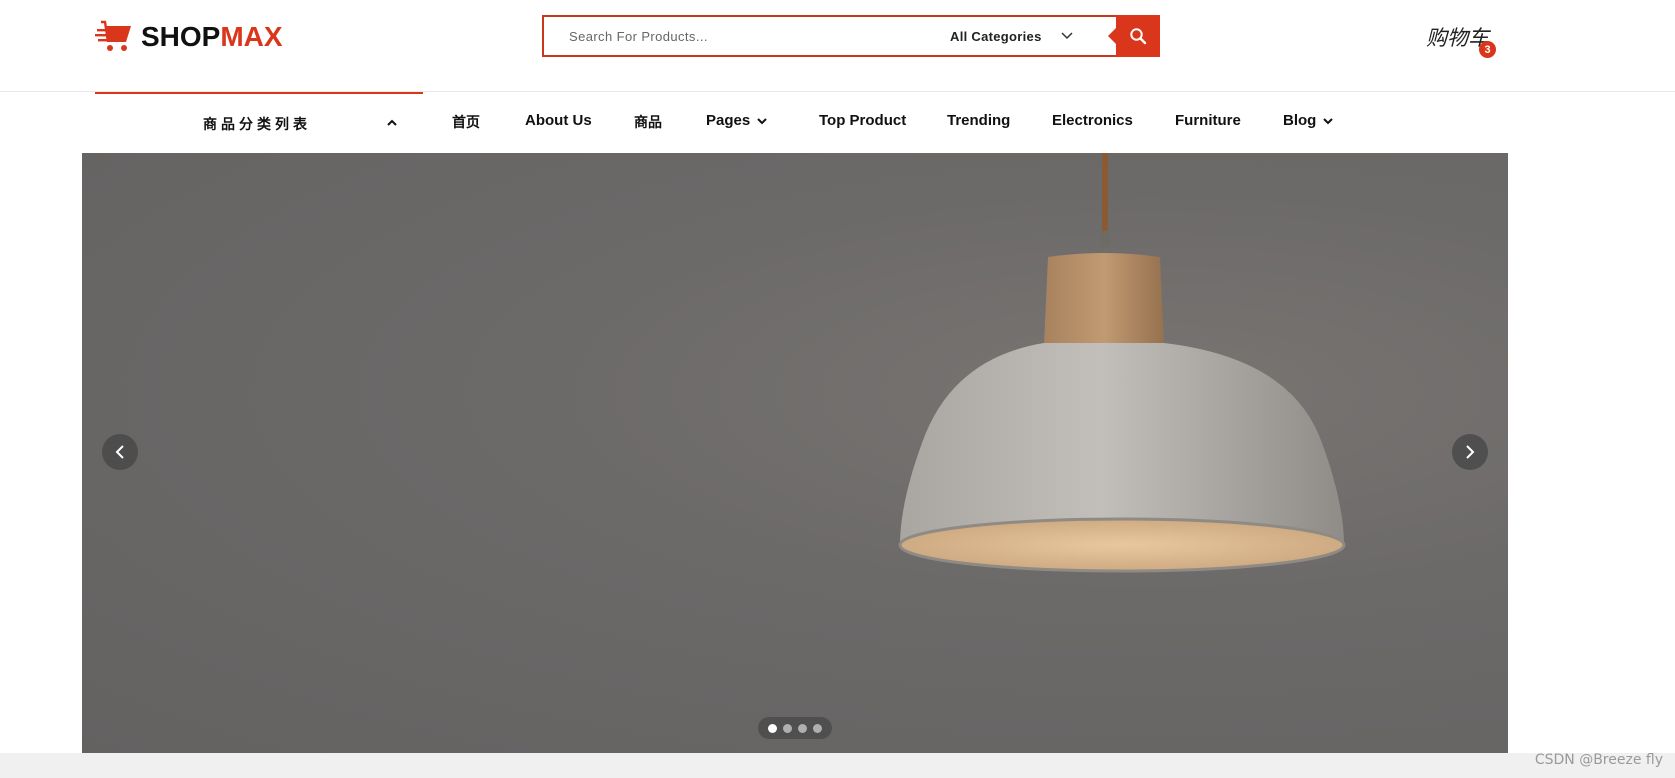 The height and width of the screenshot is (778, 1675). I want to click on shopping-cart-logo-icon, so click(113, 35).